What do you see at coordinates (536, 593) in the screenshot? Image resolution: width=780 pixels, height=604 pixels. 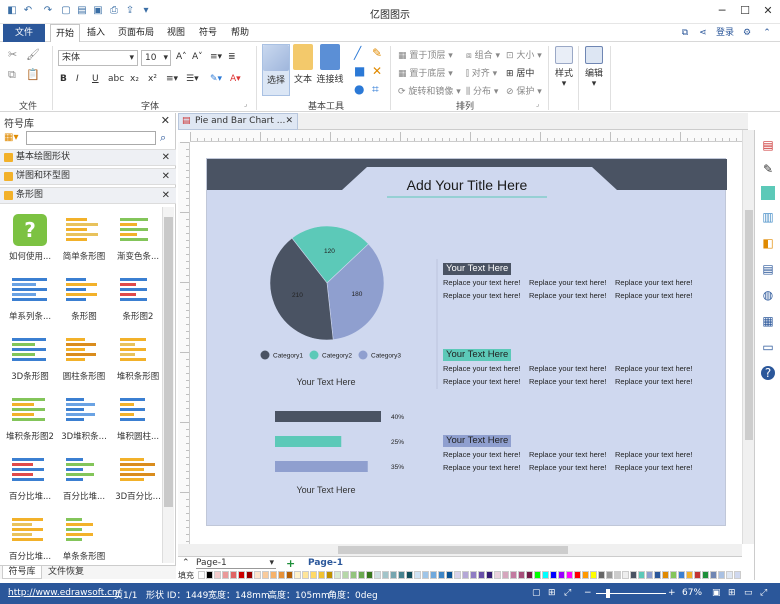 I see `view-normal-icon: ▢` at bounding box center [536, 593].